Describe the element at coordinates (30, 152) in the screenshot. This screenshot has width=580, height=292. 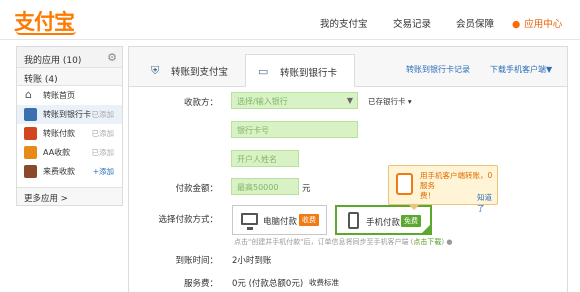
I see `aa-collect-icon` at that location.